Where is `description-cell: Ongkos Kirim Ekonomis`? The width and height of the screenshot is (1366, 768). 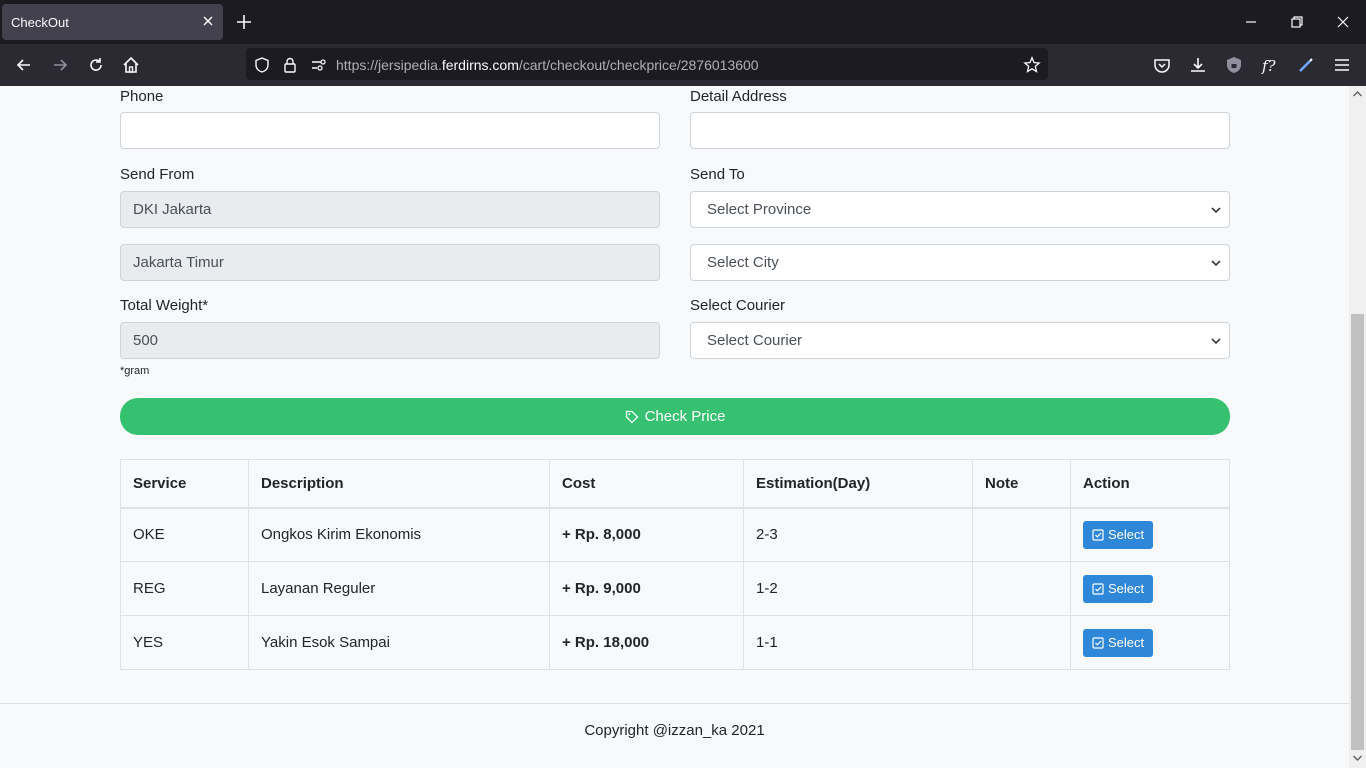
description-cell: Ongkos Kirim Ekonomis is located at coordinates (399, 534).